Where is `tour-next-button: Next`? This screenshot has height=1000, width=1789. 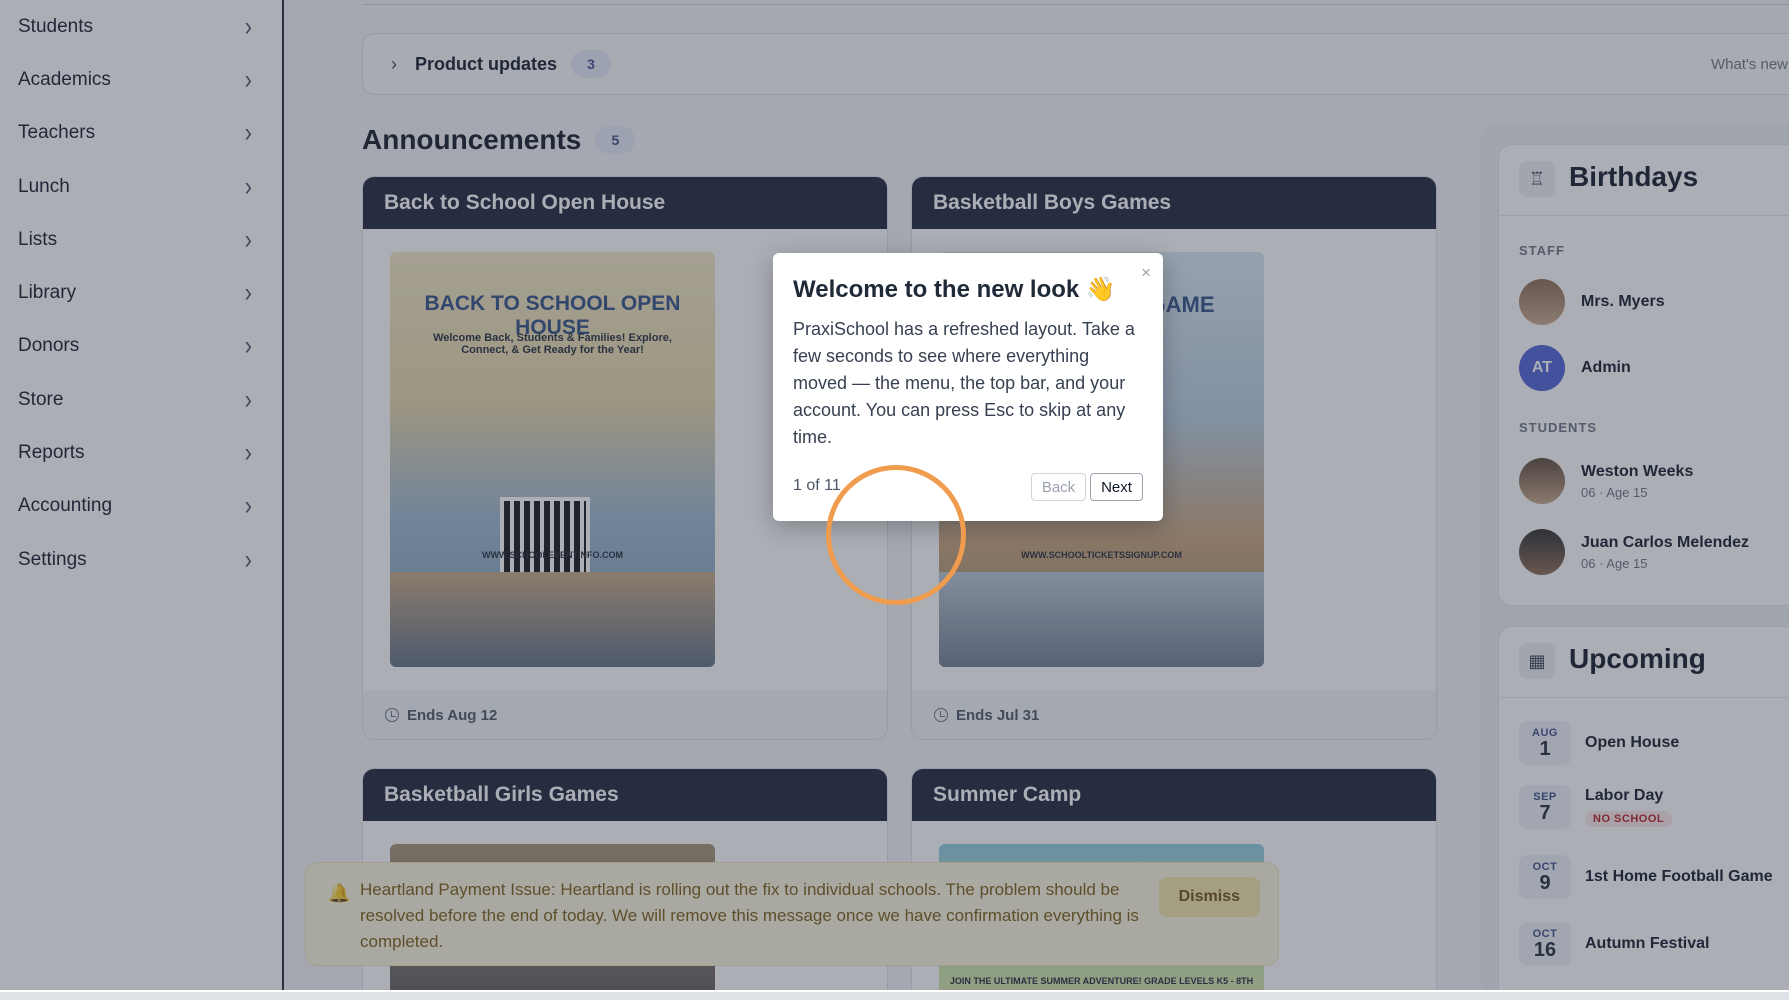
tour-next-button: Next is located at coordinates (1116, 487).